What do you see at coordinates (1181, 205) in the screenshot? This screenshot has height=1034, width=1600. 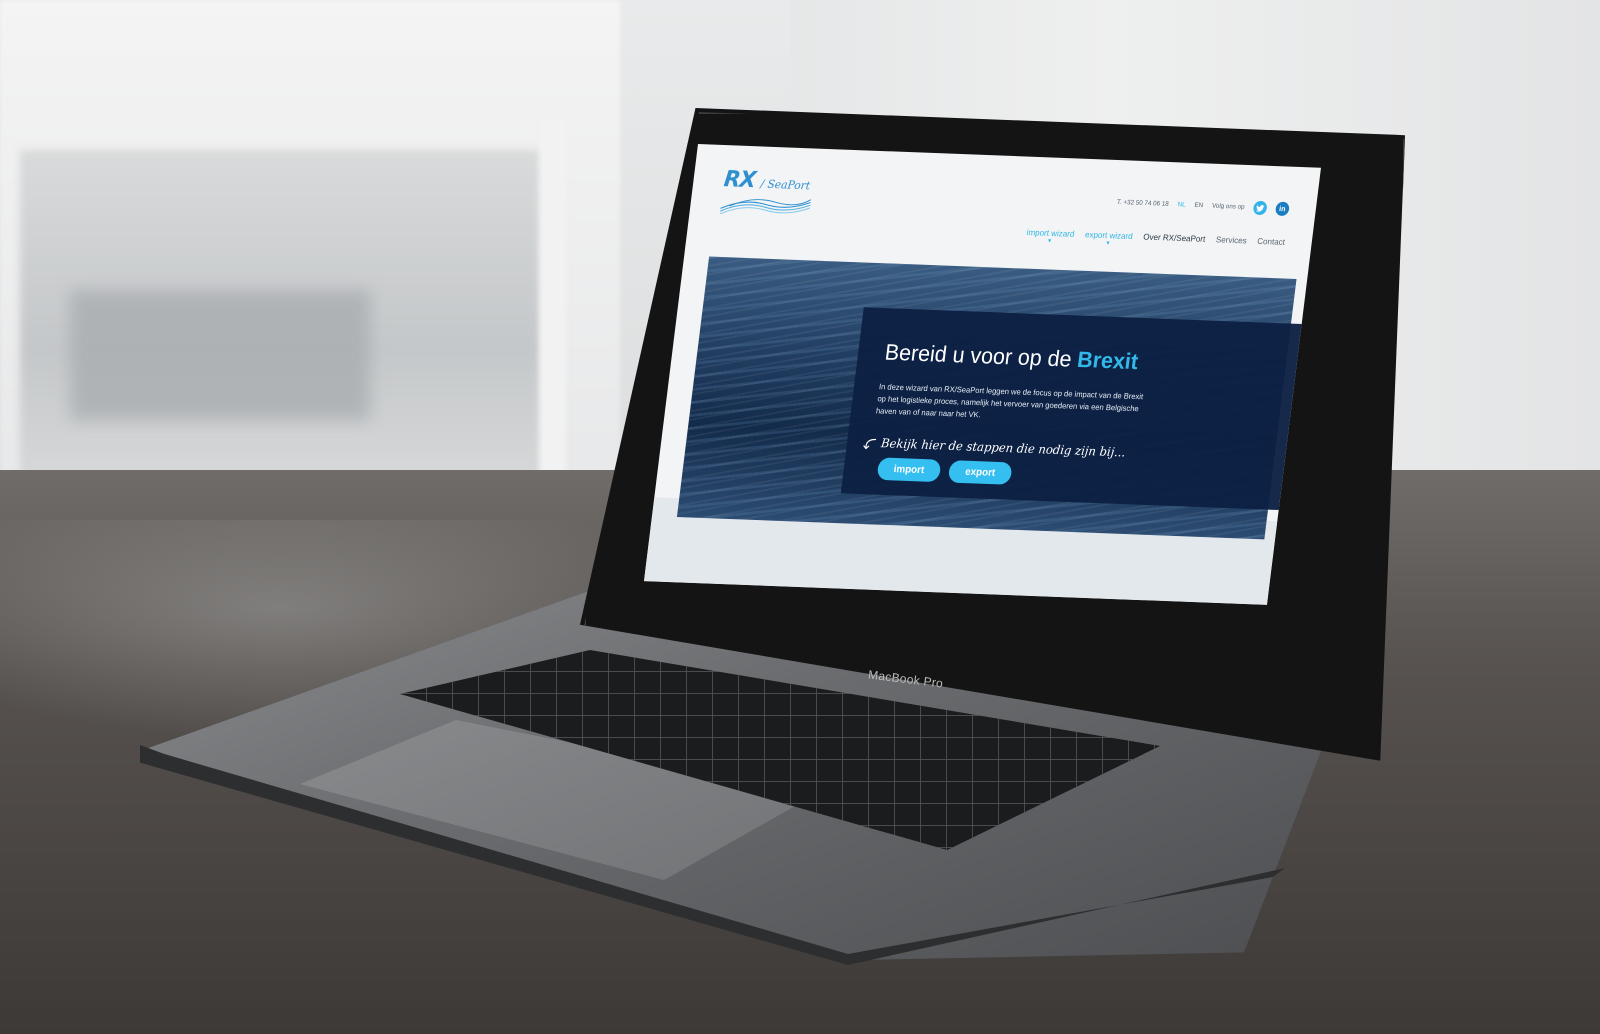 I see `language-nl: NL` at bounding box center [1181, 205].